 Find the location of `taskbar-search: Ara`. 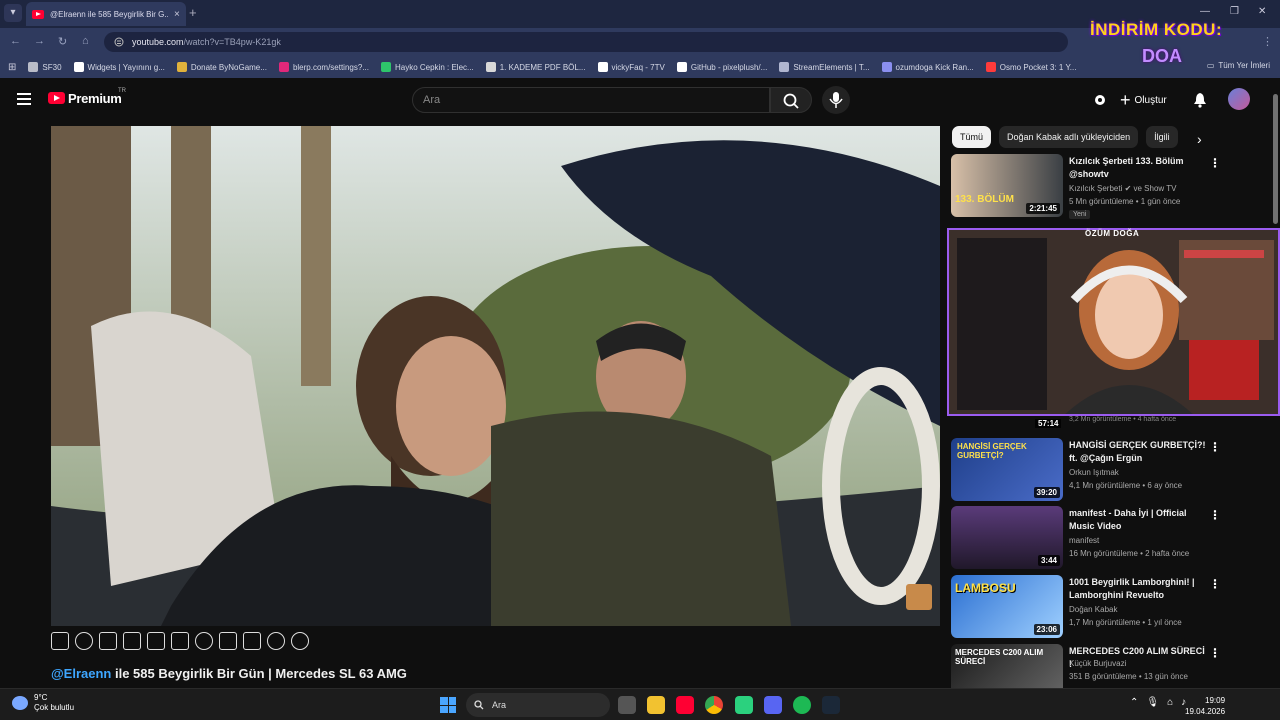

taskbar-search: Ara is located at coordinates (538, 705).